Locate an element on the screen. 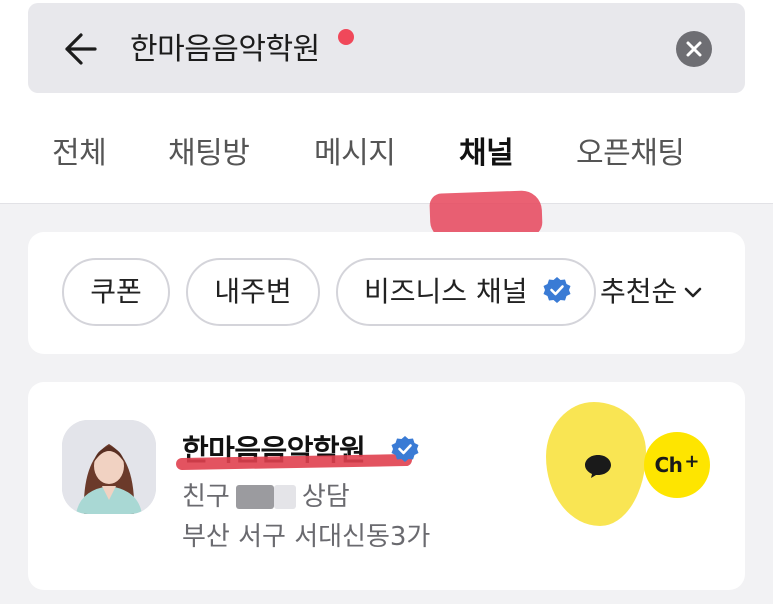  tab-chatrooms: 채팅방 is located at coordinates (209, 154).